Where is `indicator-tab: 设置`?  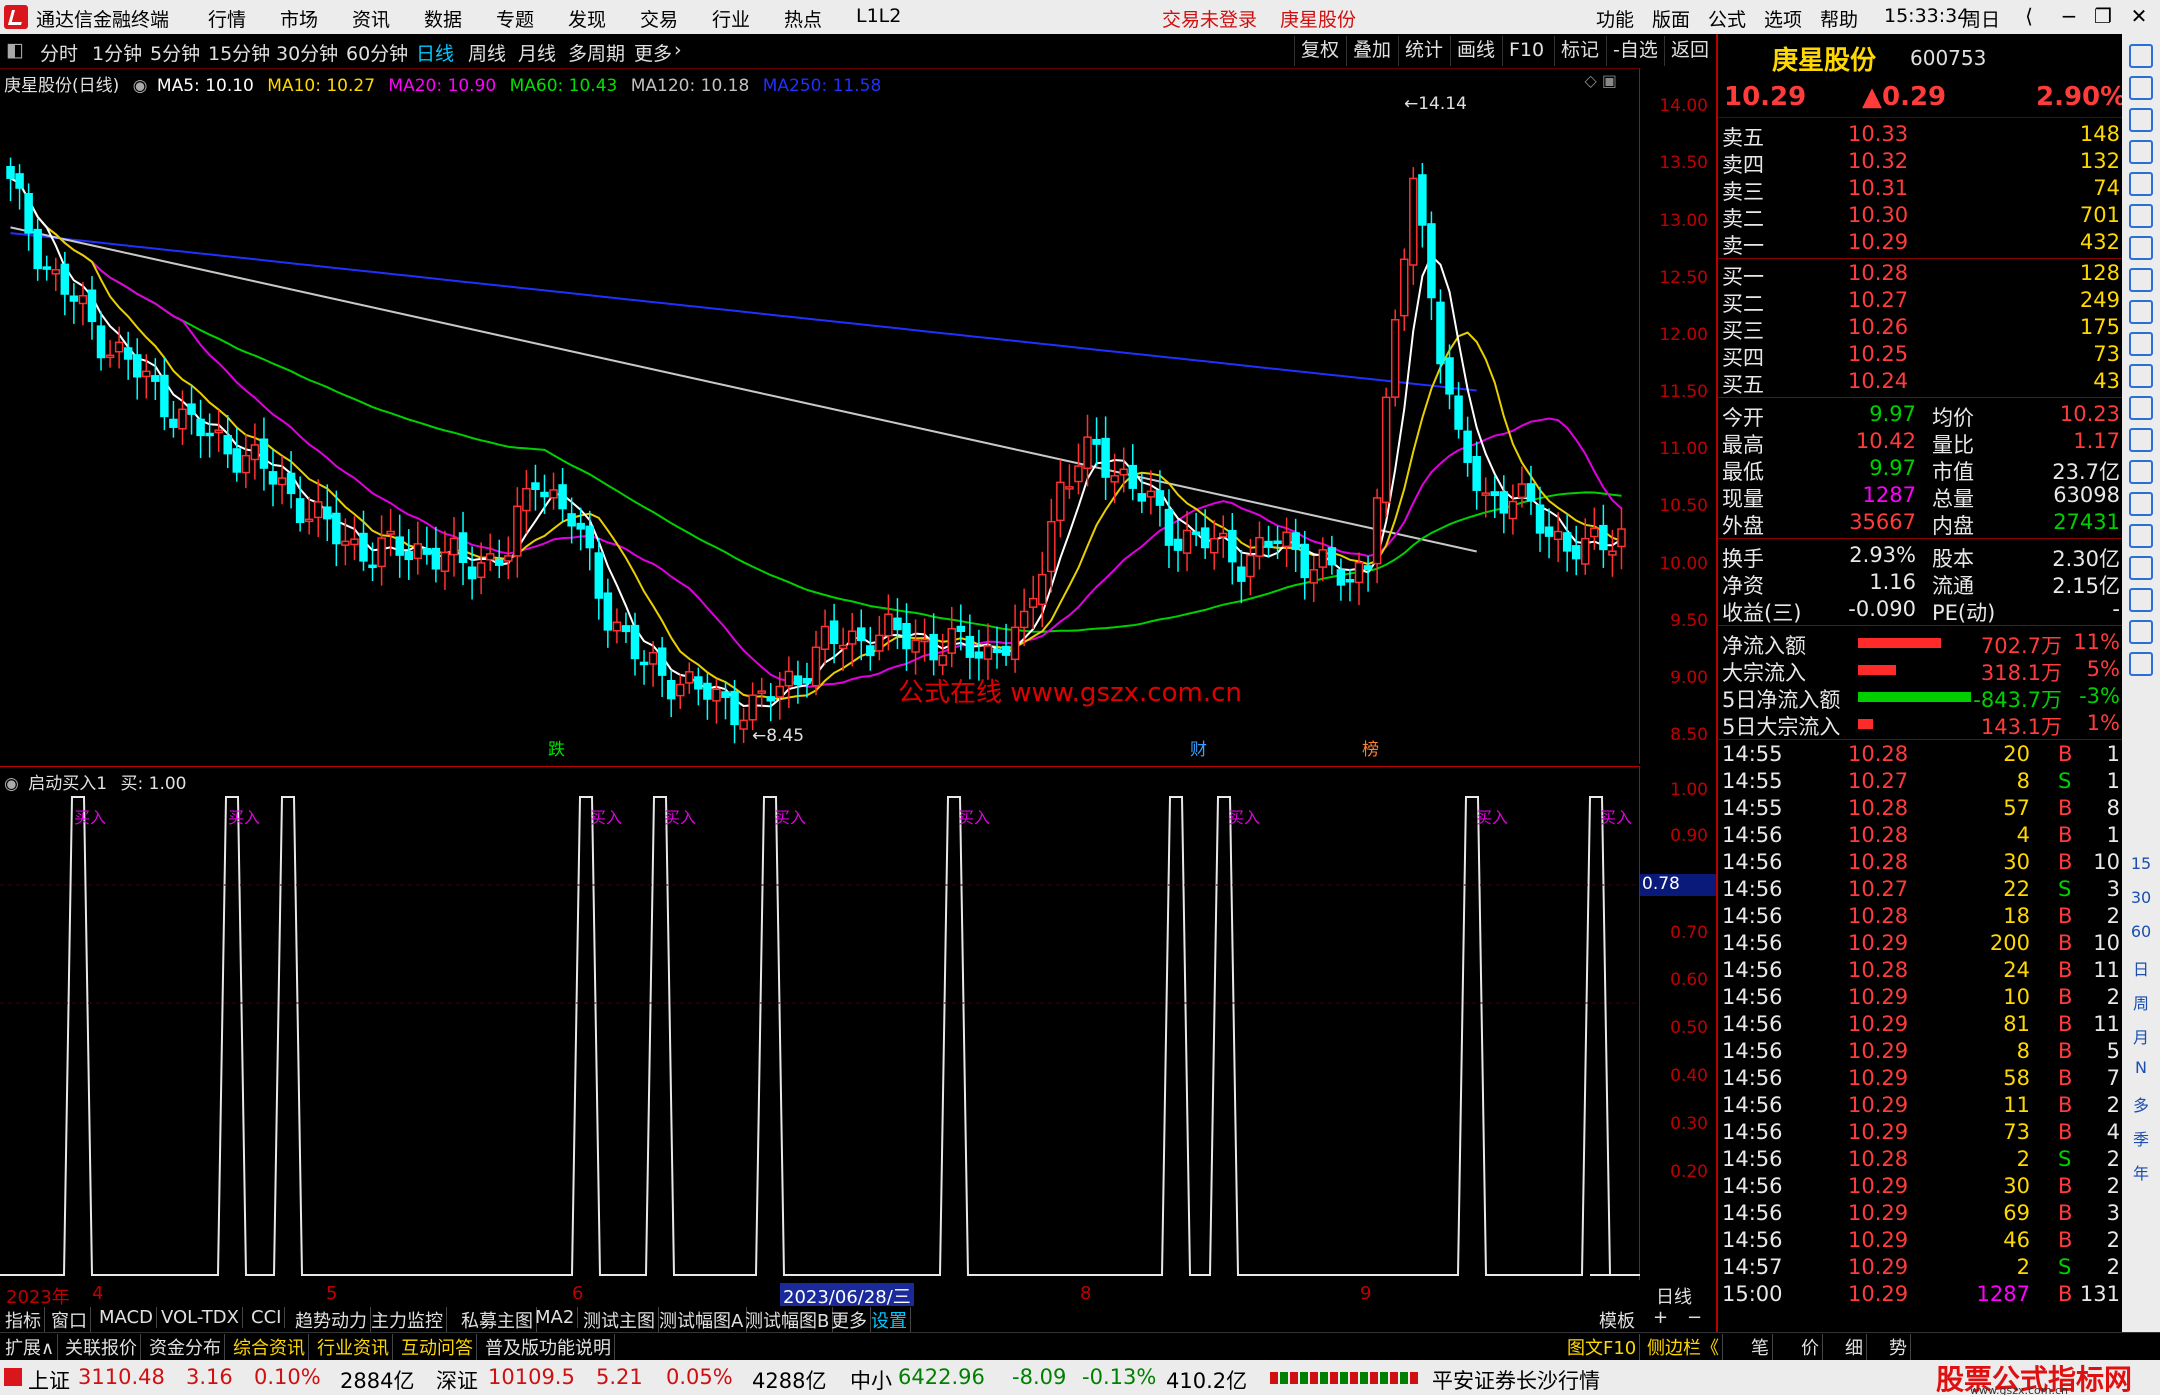 indicator-tab: 设置 is located at coordinates (889, 1320).